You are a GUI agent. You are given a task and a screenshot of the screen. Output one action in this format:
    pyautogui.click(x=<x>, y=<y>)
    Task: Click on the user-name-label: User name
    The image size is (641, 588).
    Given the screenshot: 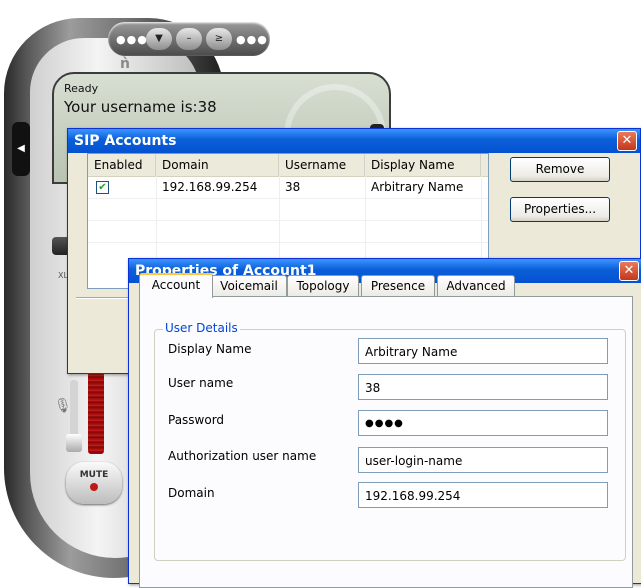 What is the action you would take?
    pyautogui.click(x=201, y=383)
    